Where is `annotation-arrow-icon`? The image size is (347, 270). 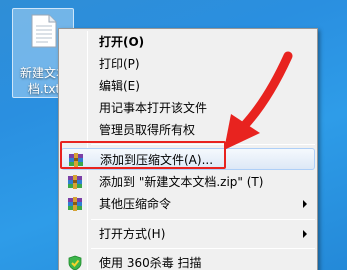 annotation-arrow-icon is located at coordinates (258, 100).